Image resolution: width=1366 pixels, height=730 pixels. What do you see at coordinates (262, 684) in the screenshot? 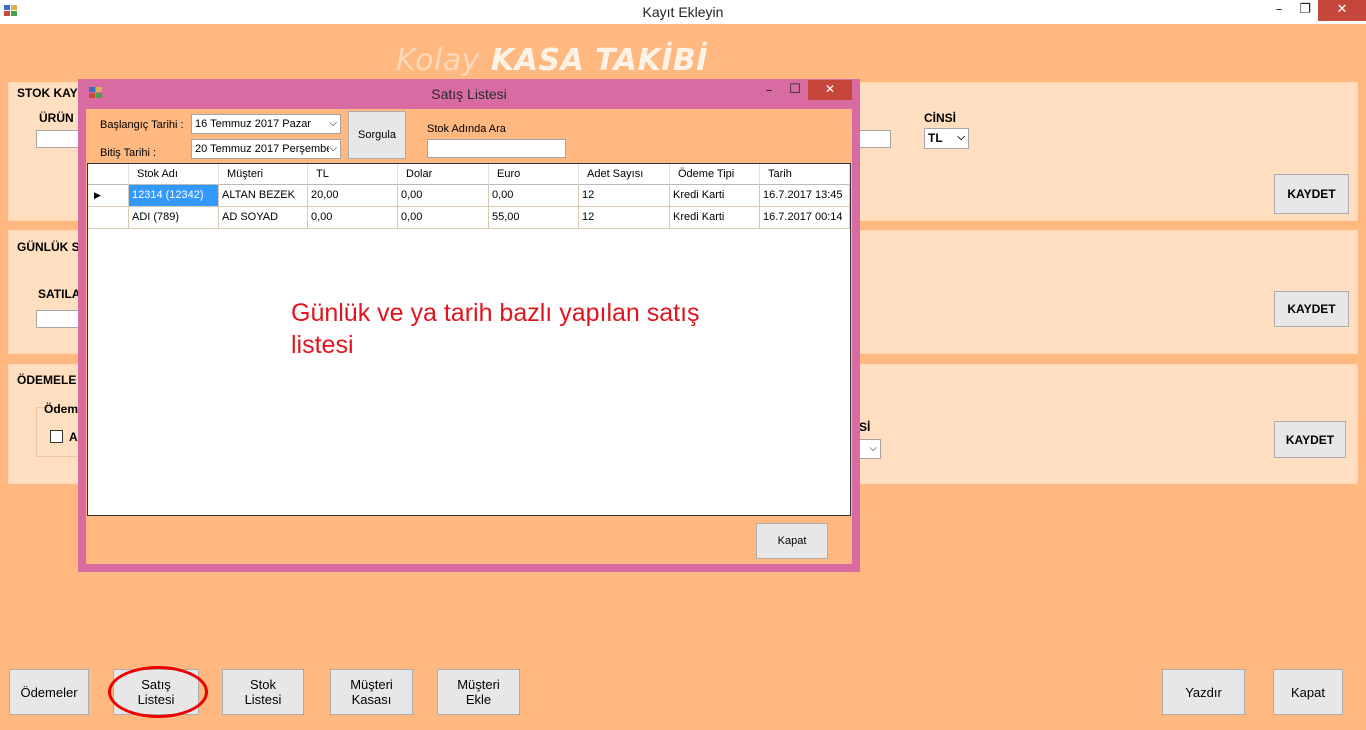
I see `stok-listesi-line1: Stok` at bounding box center [262, 684].